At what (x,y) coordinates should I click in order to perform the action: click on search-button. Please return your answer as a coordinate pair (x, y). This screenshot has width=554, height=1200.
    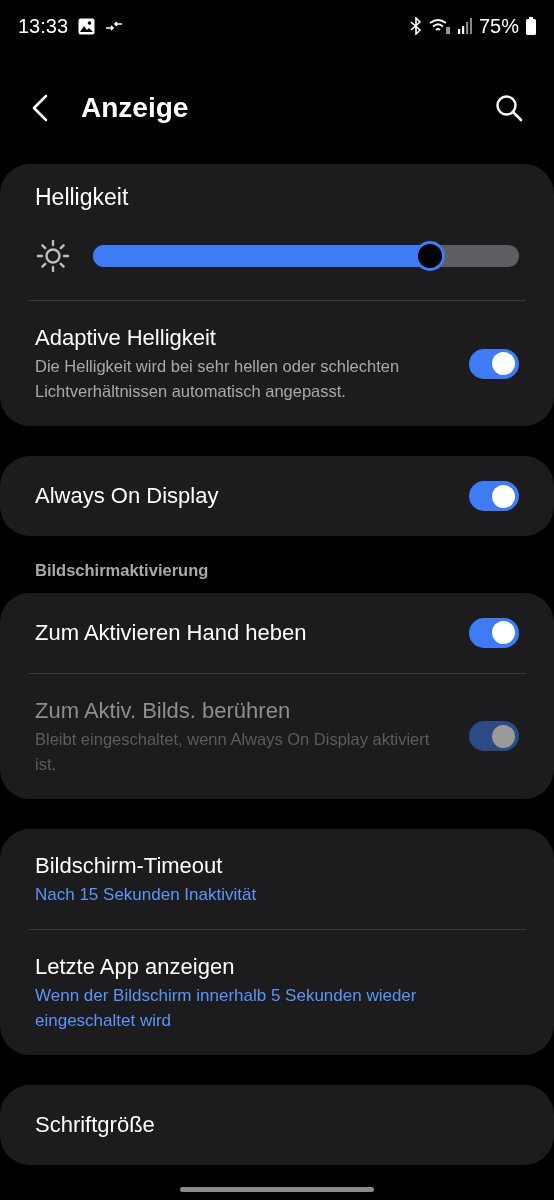
    Looking at the image, I should click on (509, 108).